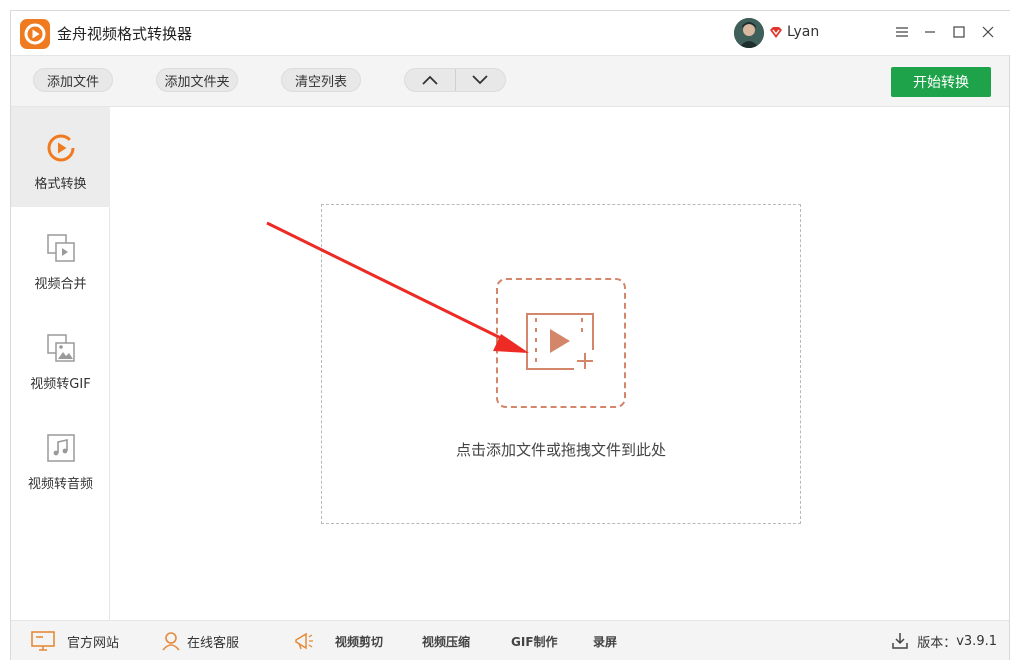 This screenshot has width=1020, height=670. What do you see at coordinates (197, 80) in the screenshot?
I see `add-folder-button: 添加文件夹` at bounding box center [197, 80].